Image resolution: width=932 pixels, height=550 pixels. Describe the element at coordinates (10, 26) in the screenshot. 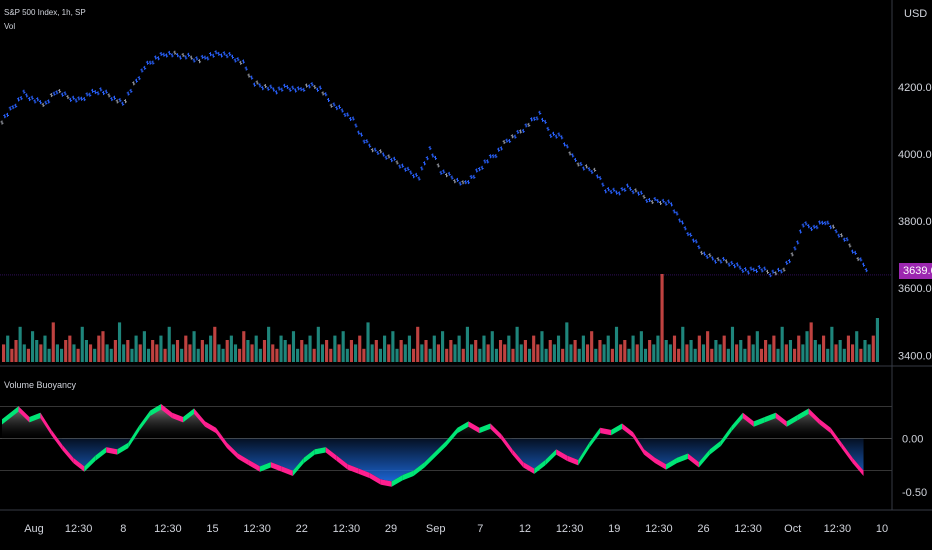

I see `volume-label: Vol` at that location.